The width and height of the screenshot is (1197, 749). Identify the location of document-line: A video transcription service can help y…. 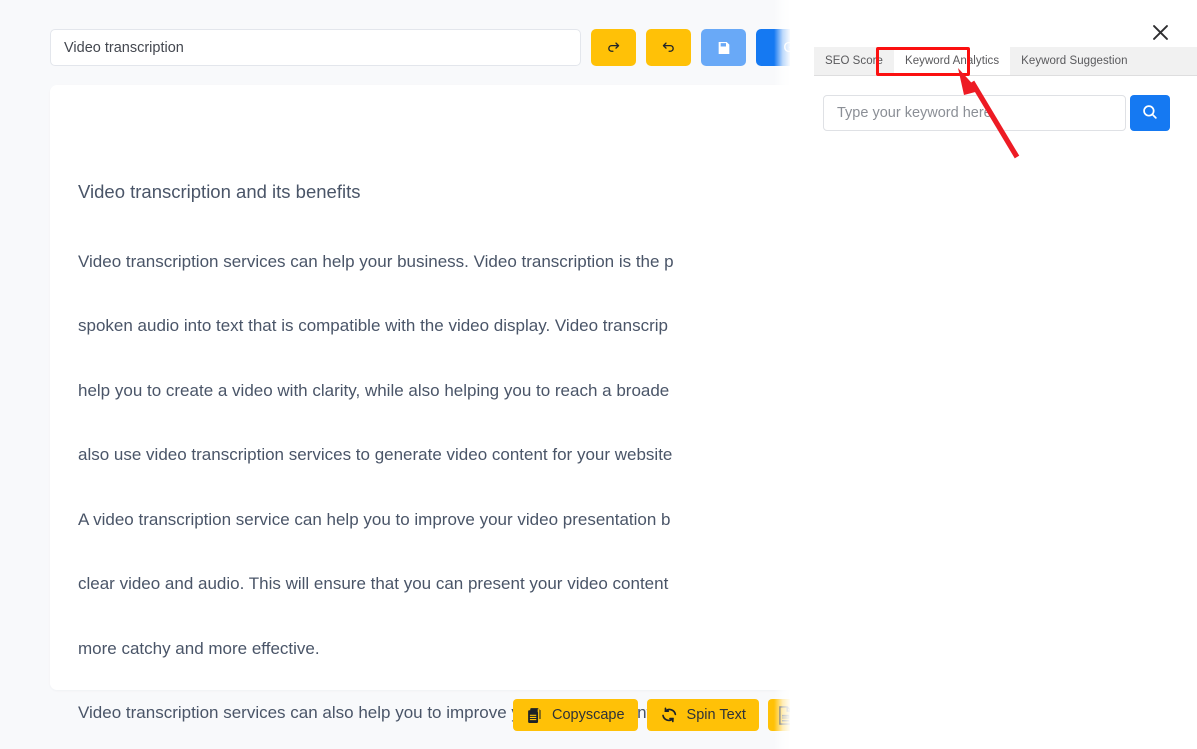
(374, 519).